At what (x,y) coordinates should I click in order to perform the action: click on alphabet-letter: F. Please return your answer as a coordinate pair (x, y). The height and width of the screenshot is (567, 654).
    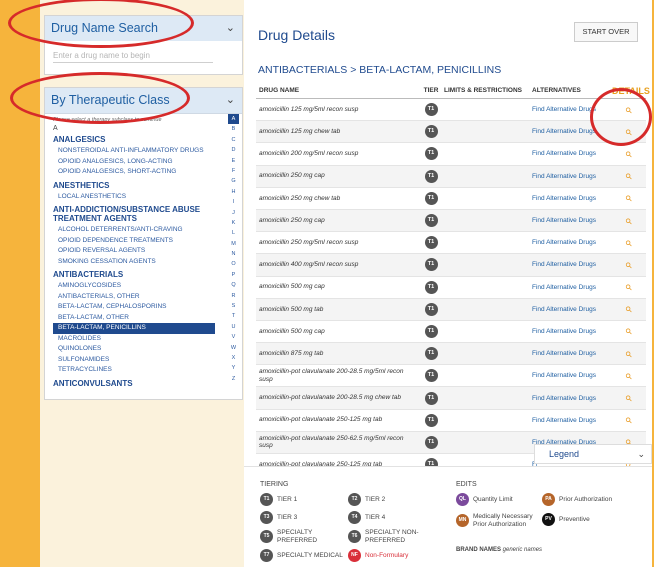
    Looking at the image, I should click on (233, 171).